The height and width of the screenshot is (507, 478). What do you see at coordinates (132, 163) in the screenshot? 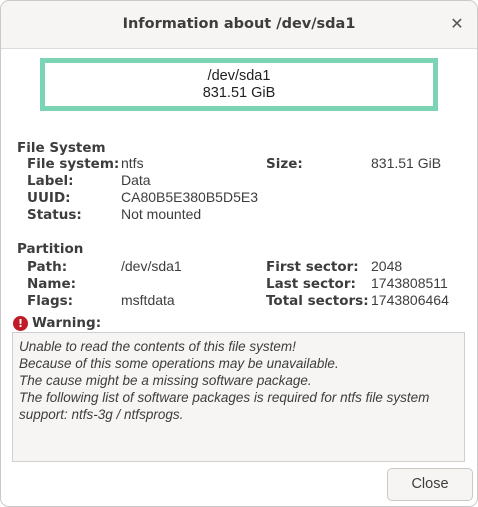
I see `fs-type-value: ntfs` at bounding box center [132, 163].